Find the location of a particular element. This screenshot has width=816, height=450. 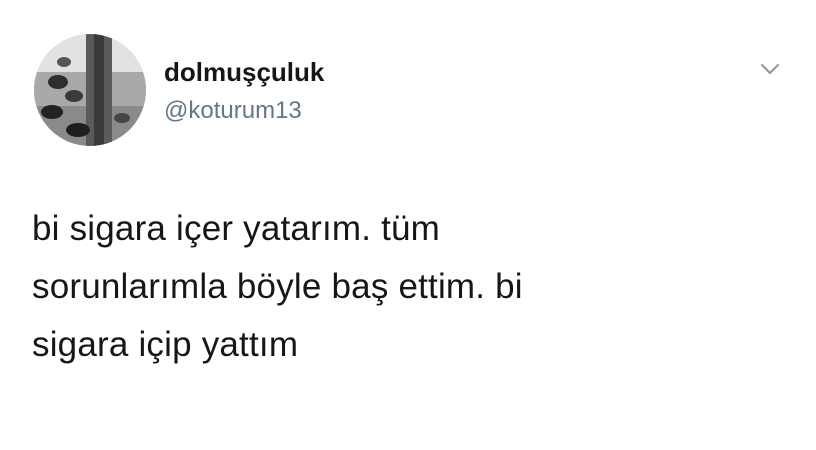

avatar-photo is located at coordinates (90, 90).